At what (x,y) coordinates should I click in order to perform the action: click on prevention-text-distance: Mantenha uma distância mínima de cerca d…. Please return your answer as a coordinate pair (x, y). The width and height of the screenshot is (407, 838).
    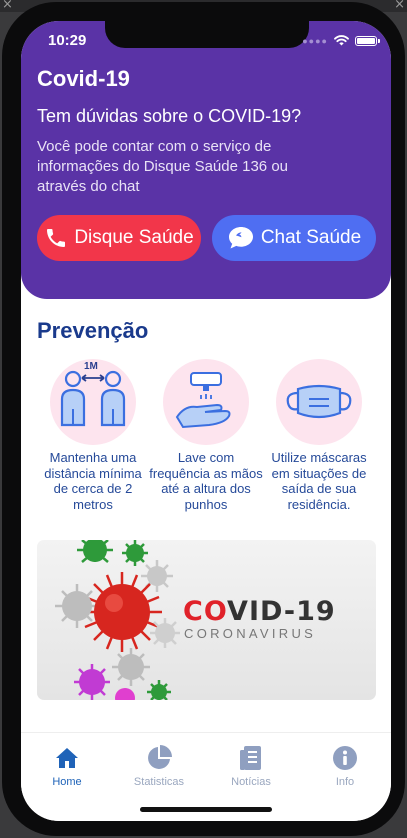
    Looking at the image, I should click on (93, 481).